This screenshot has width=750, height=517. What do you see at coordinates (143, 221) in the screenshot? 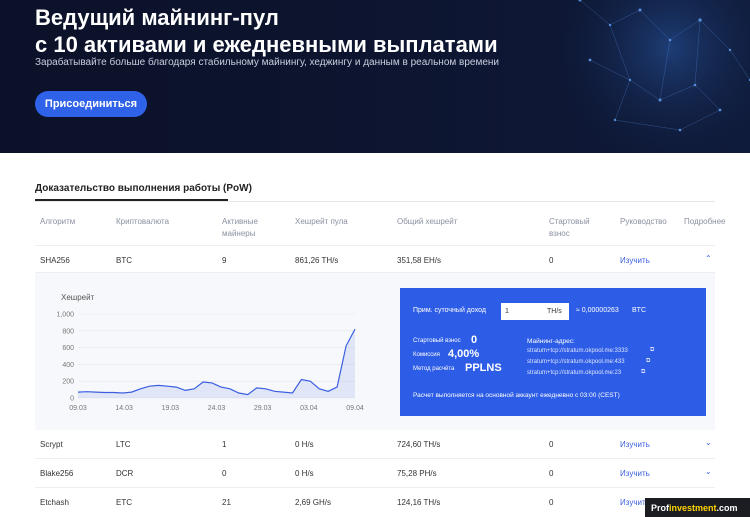
I see `header-crypto: Криптовалюта` at bounding box center [143, 221].